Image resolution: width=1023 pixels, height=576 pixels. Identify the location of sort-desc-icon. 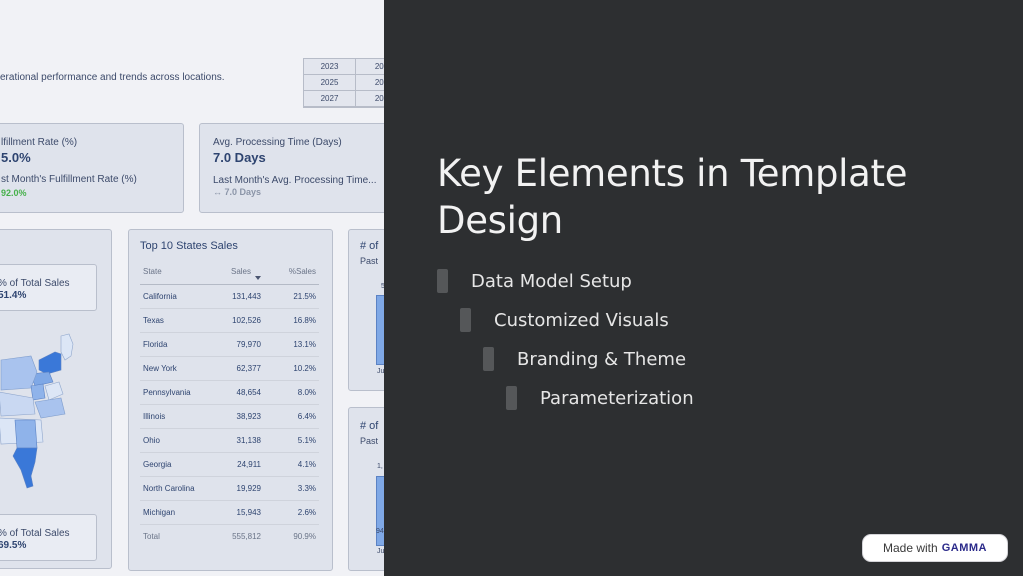
(258, 278).